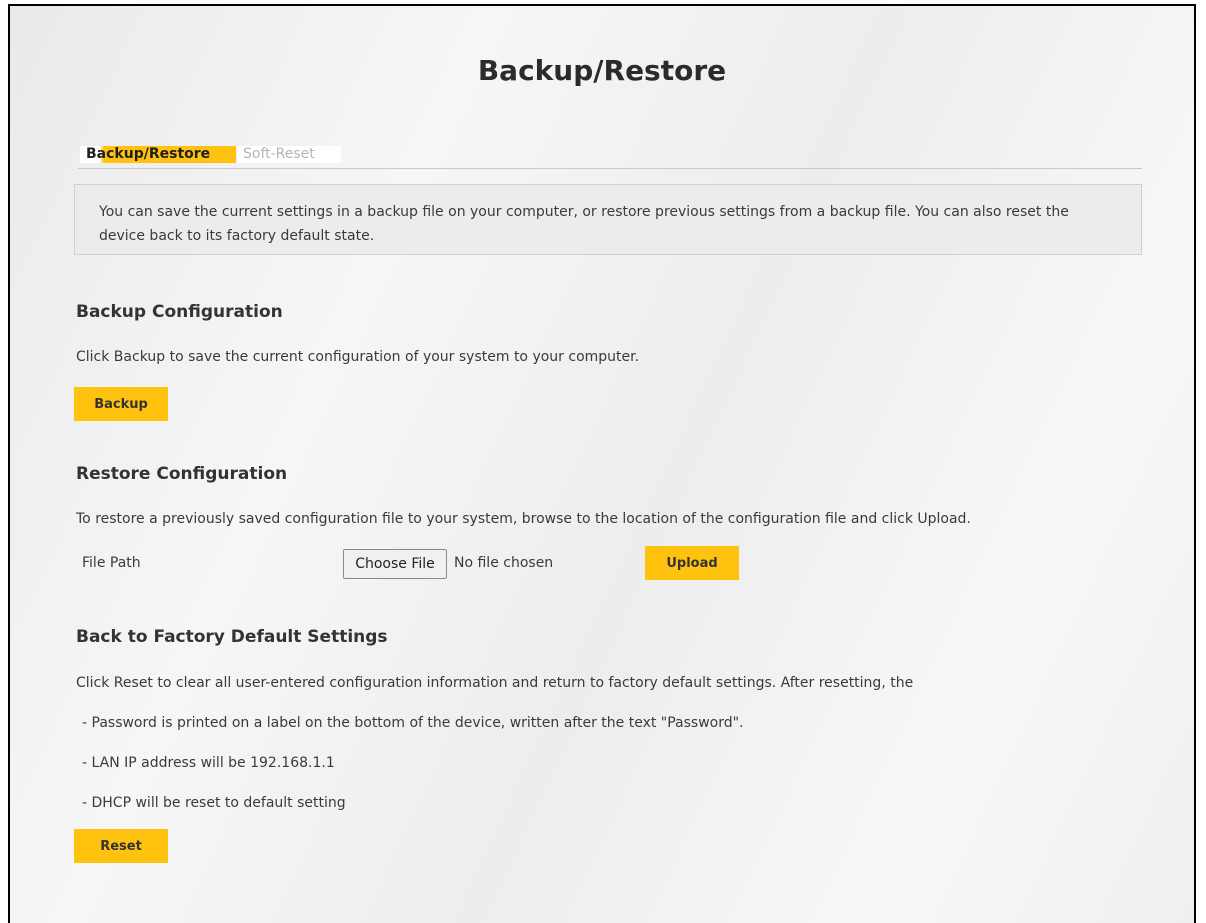  I want to click on choose-file-button: Choose File, so click(395, 564).